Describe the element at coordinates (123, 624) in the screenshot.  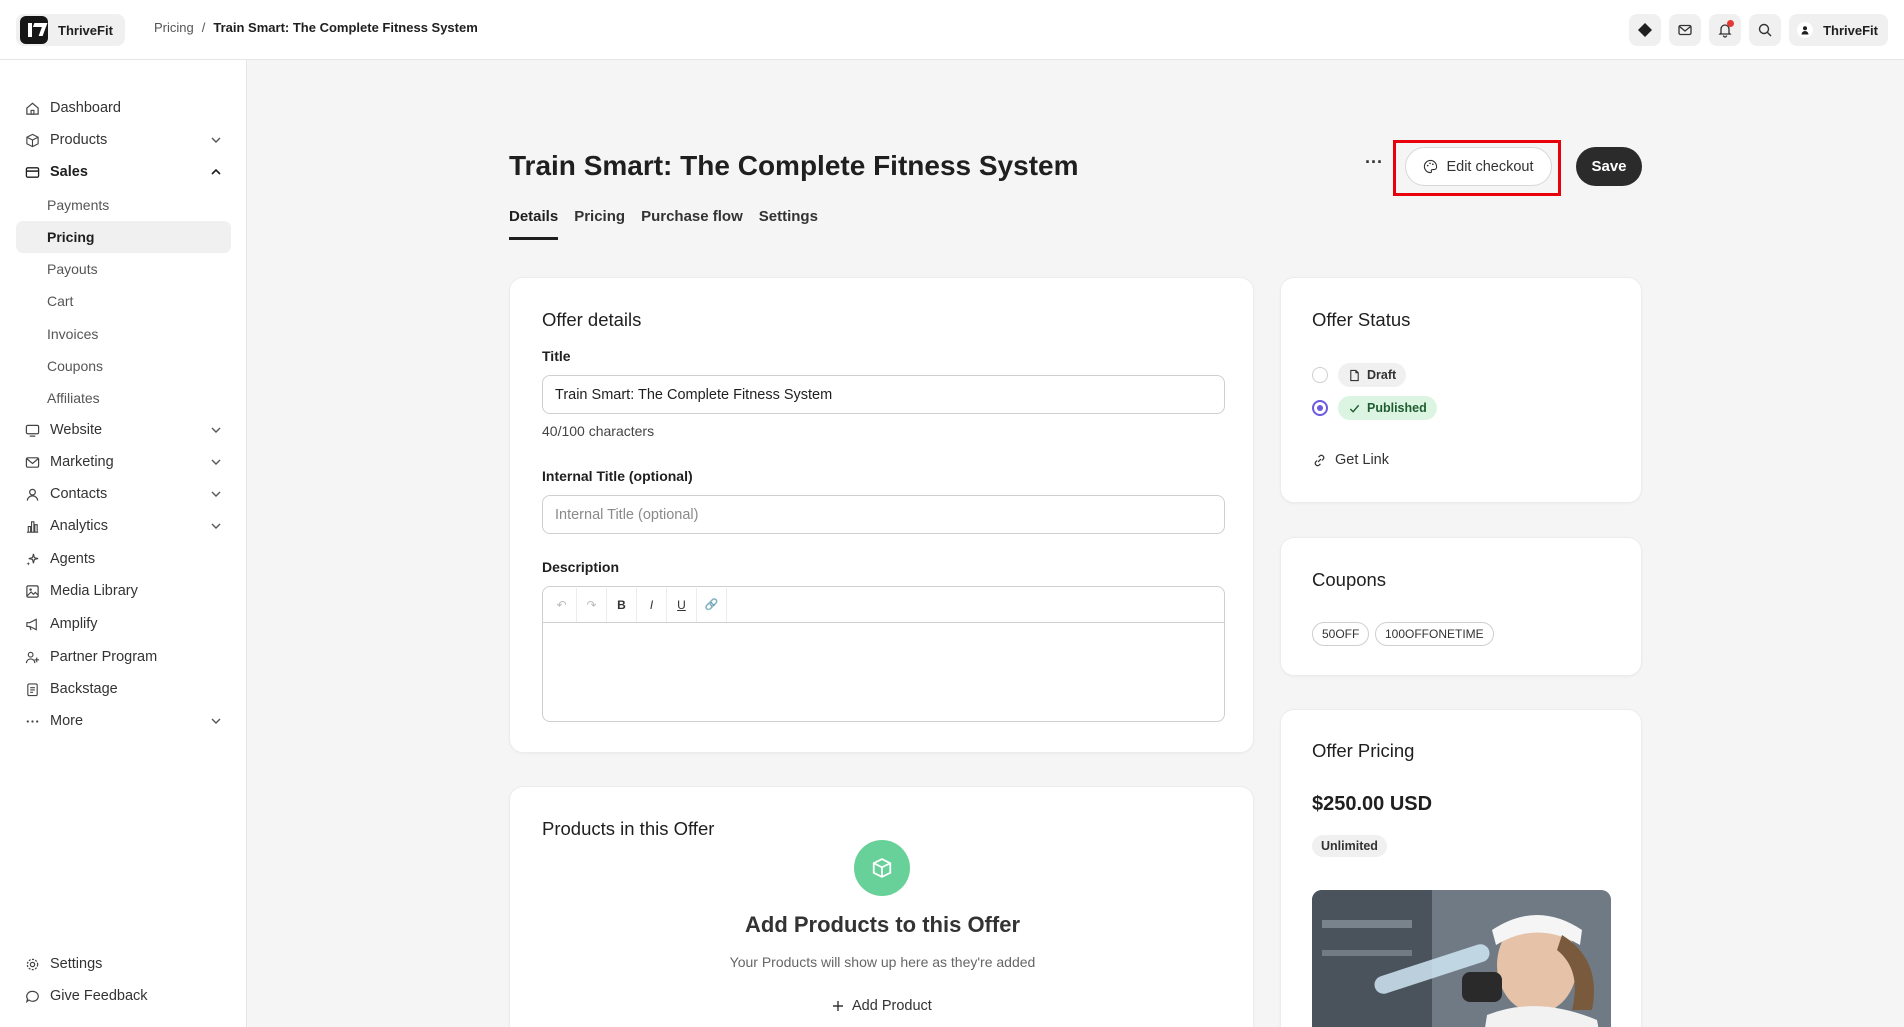
I see `sidebar-item-amplify: Amplify` at that location.